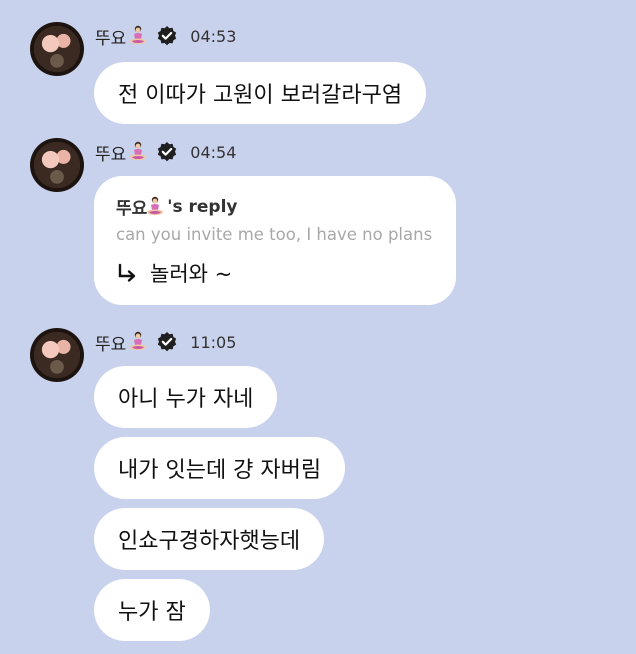  I want to click on reply-body: 놀러와 ~, so click(275, 273).